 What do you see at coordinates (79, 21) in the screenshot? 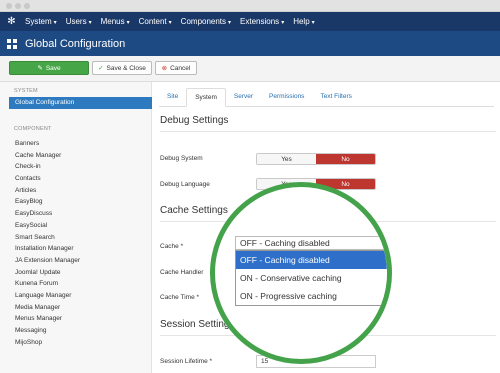
I see `menu-users: Users ▾` at bounding box center [79, 21].